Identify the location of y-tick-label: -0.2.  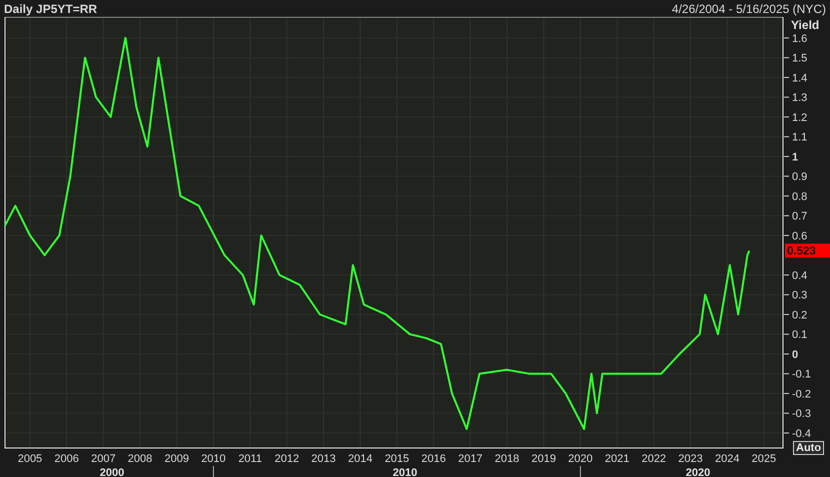
(801, 394).